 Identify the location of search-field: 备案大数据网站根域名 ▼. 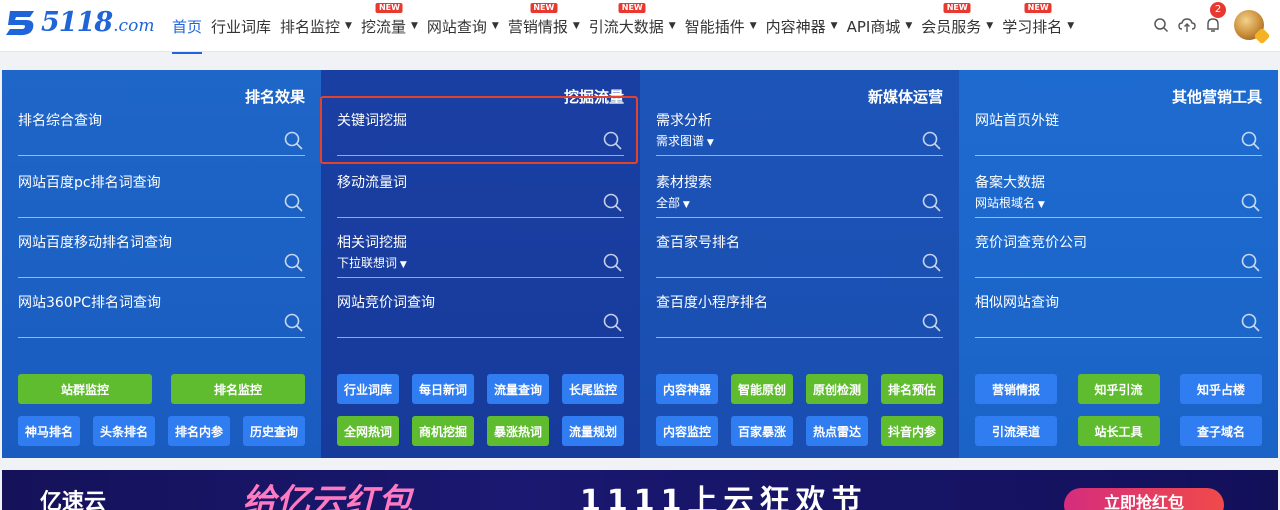
(1118, 193).